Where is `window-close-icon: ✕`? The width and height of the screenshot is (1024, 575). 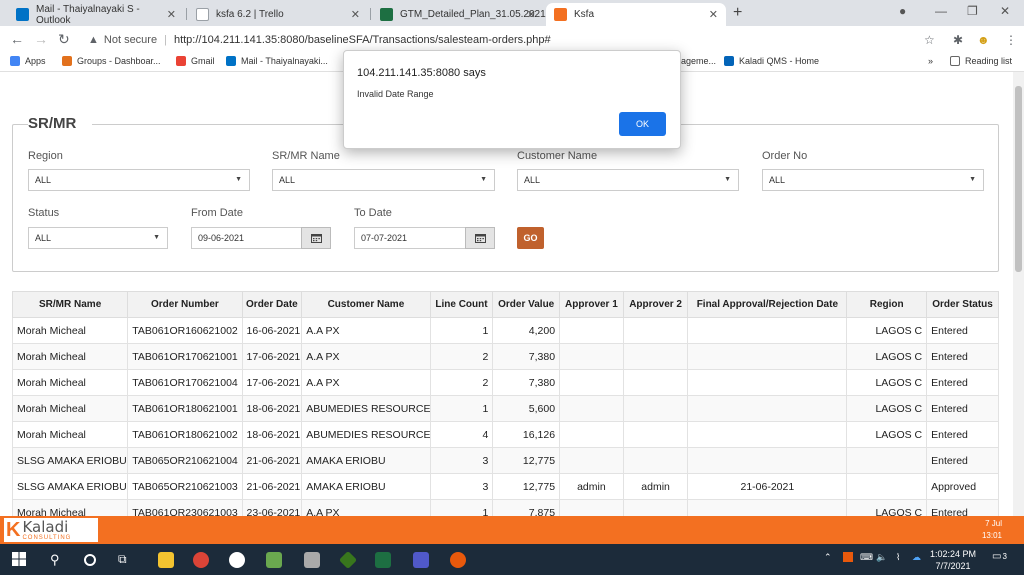 window-close-icon: ✕ is located at coordinates (1005, 11).